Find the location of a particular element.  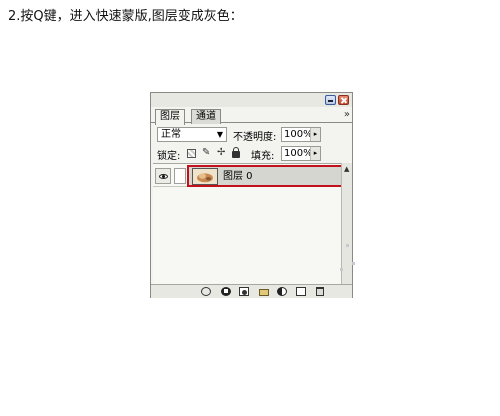

layer-thumbnail is located at coordinates (205, 176).